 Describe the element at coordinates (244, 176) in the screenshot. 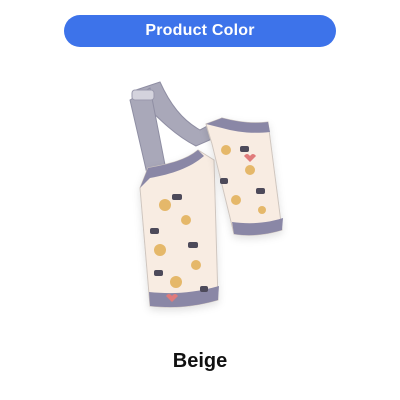

I see `sleeve-right` at that location.